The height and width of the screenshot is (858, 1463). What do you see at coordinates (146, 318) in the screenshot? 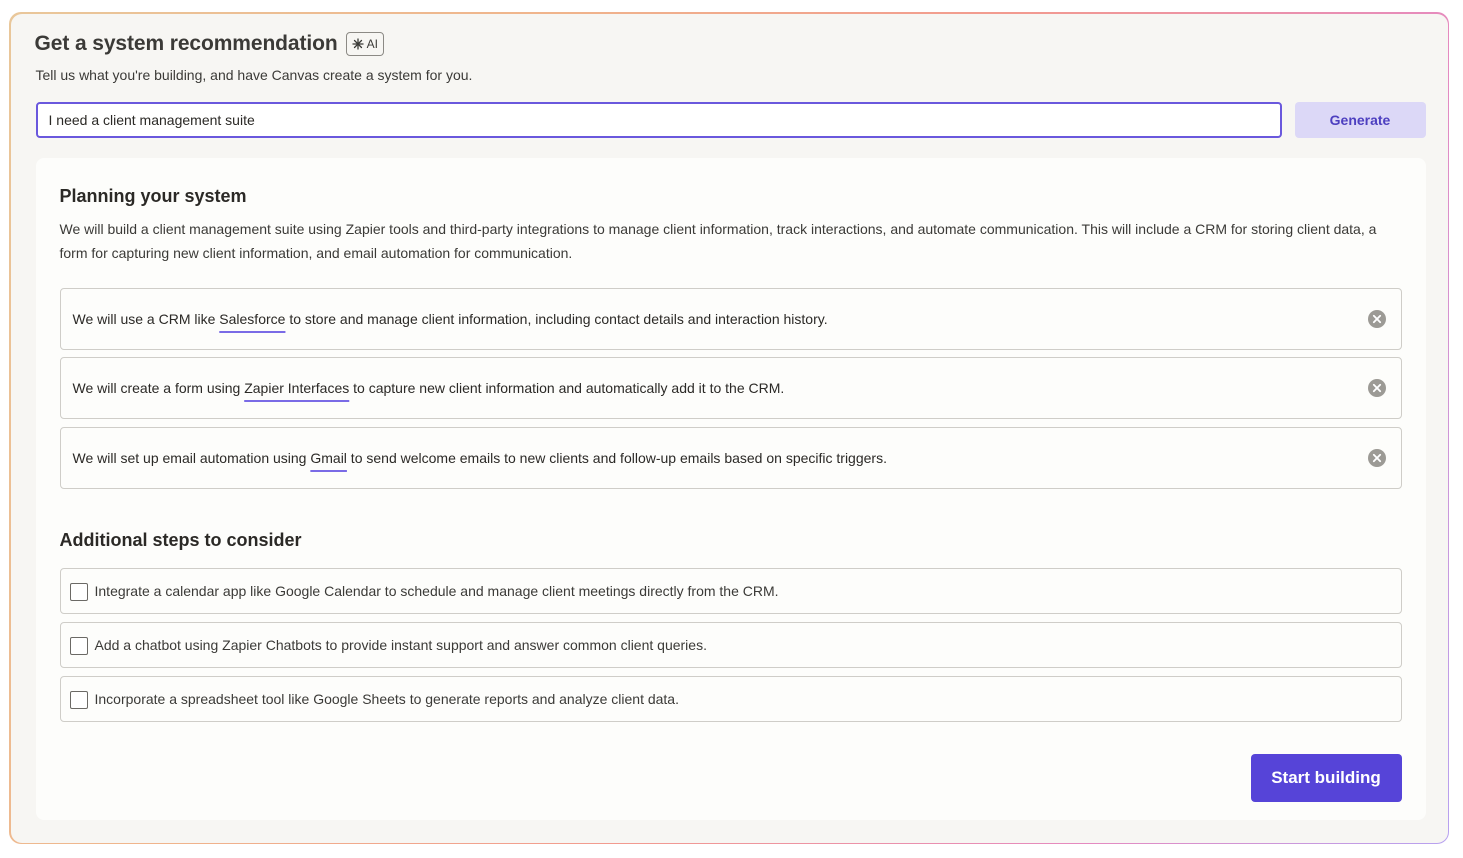
I see `plan-step-text-before: We will use a CRM like` at bounding box center [146, 318].